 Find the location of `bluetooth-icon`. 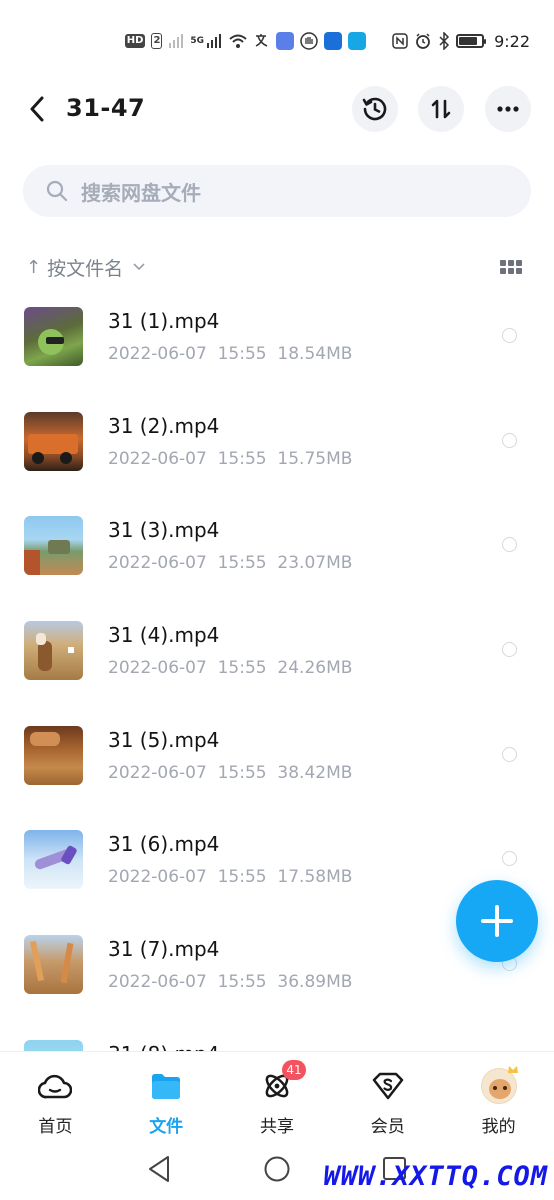

bluetooth-icon is located at coordinates (444, 41).